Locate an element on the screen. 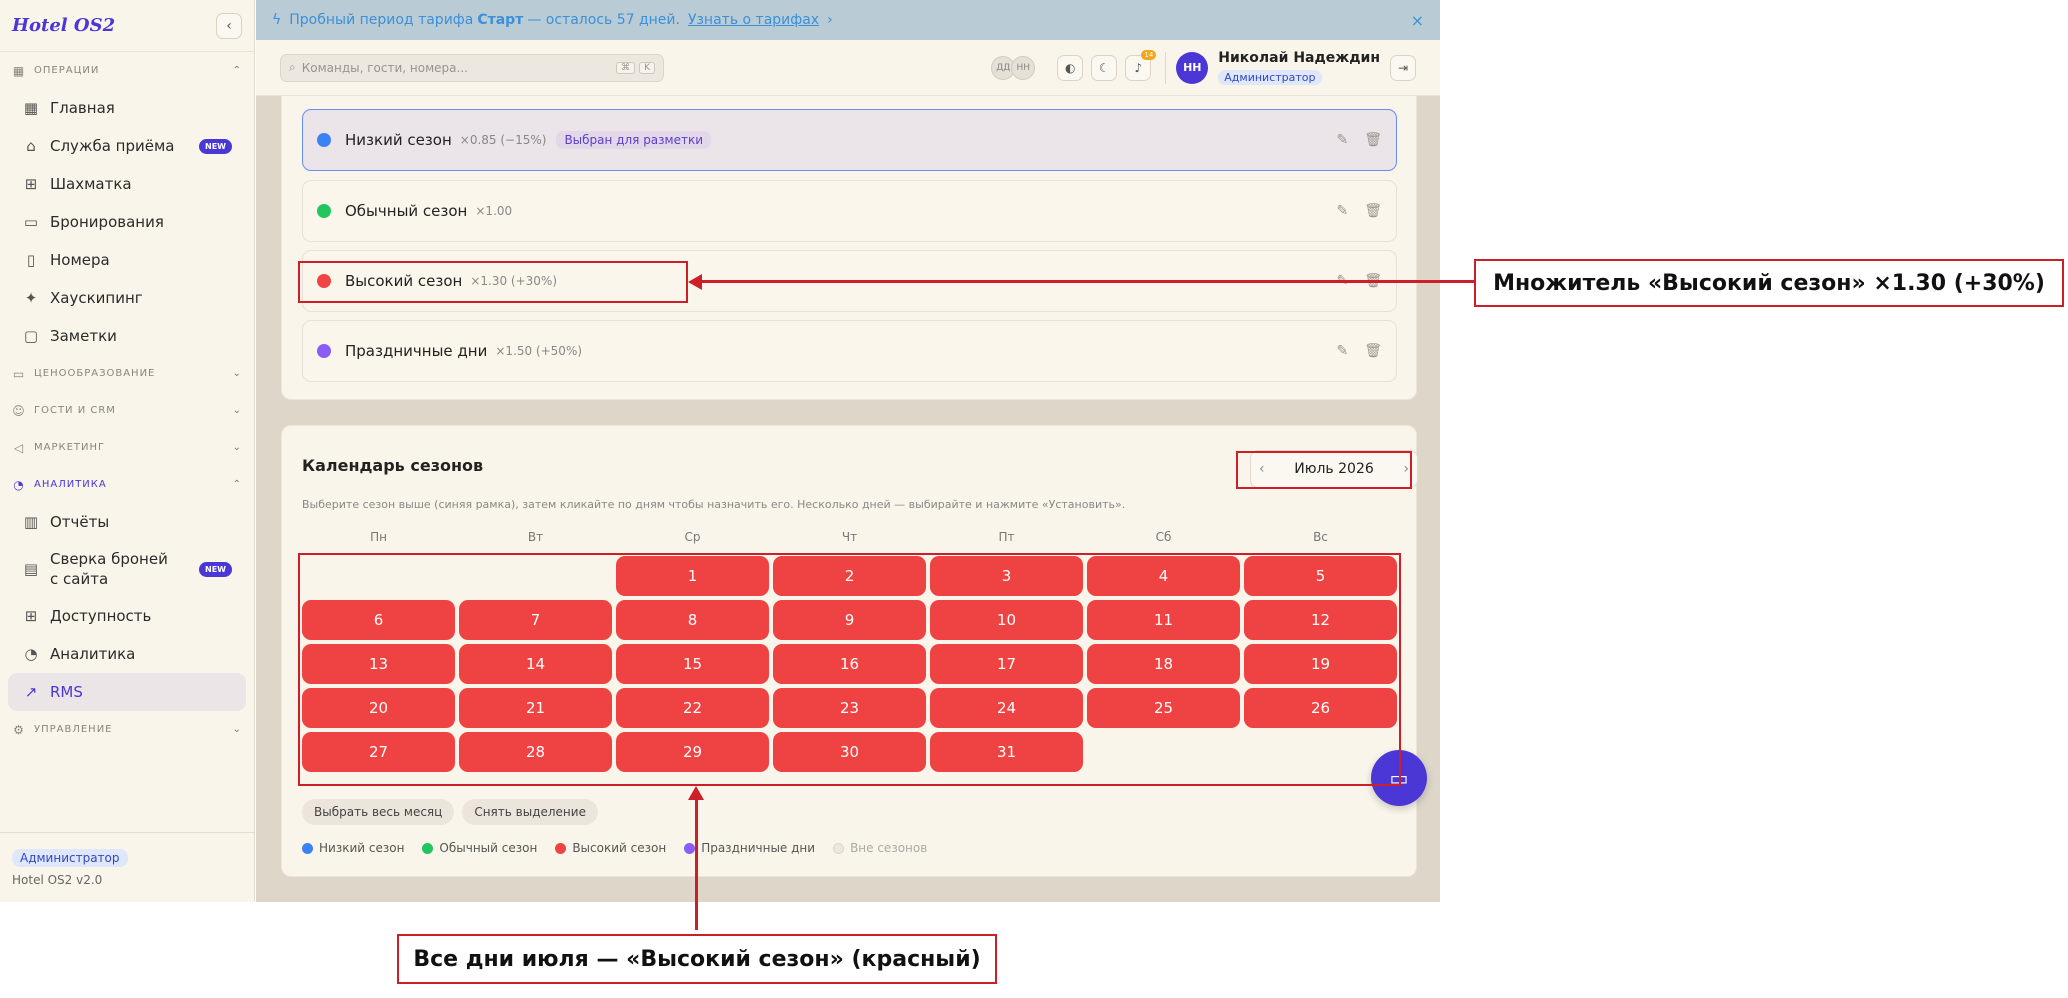  sidebar-item-reconciliation: ▤ Сверка броней с сайта NEW is located at coordinates (127, 569).